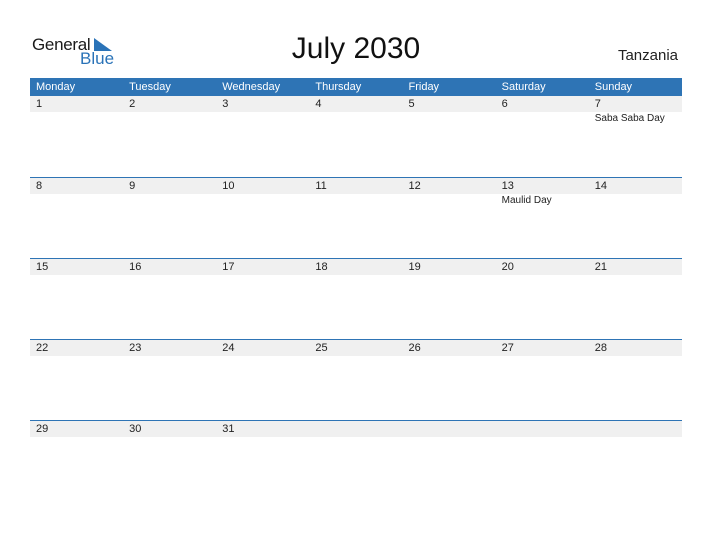 The image size is (712, 550). I want to click on day-number: 1, so click(39, 104).